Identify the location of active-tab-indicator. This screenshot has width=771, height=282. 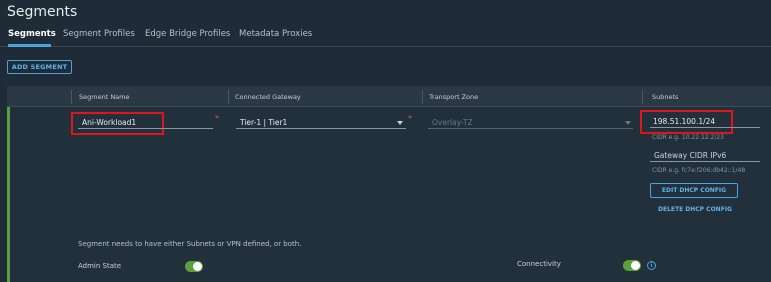
(29, 45).